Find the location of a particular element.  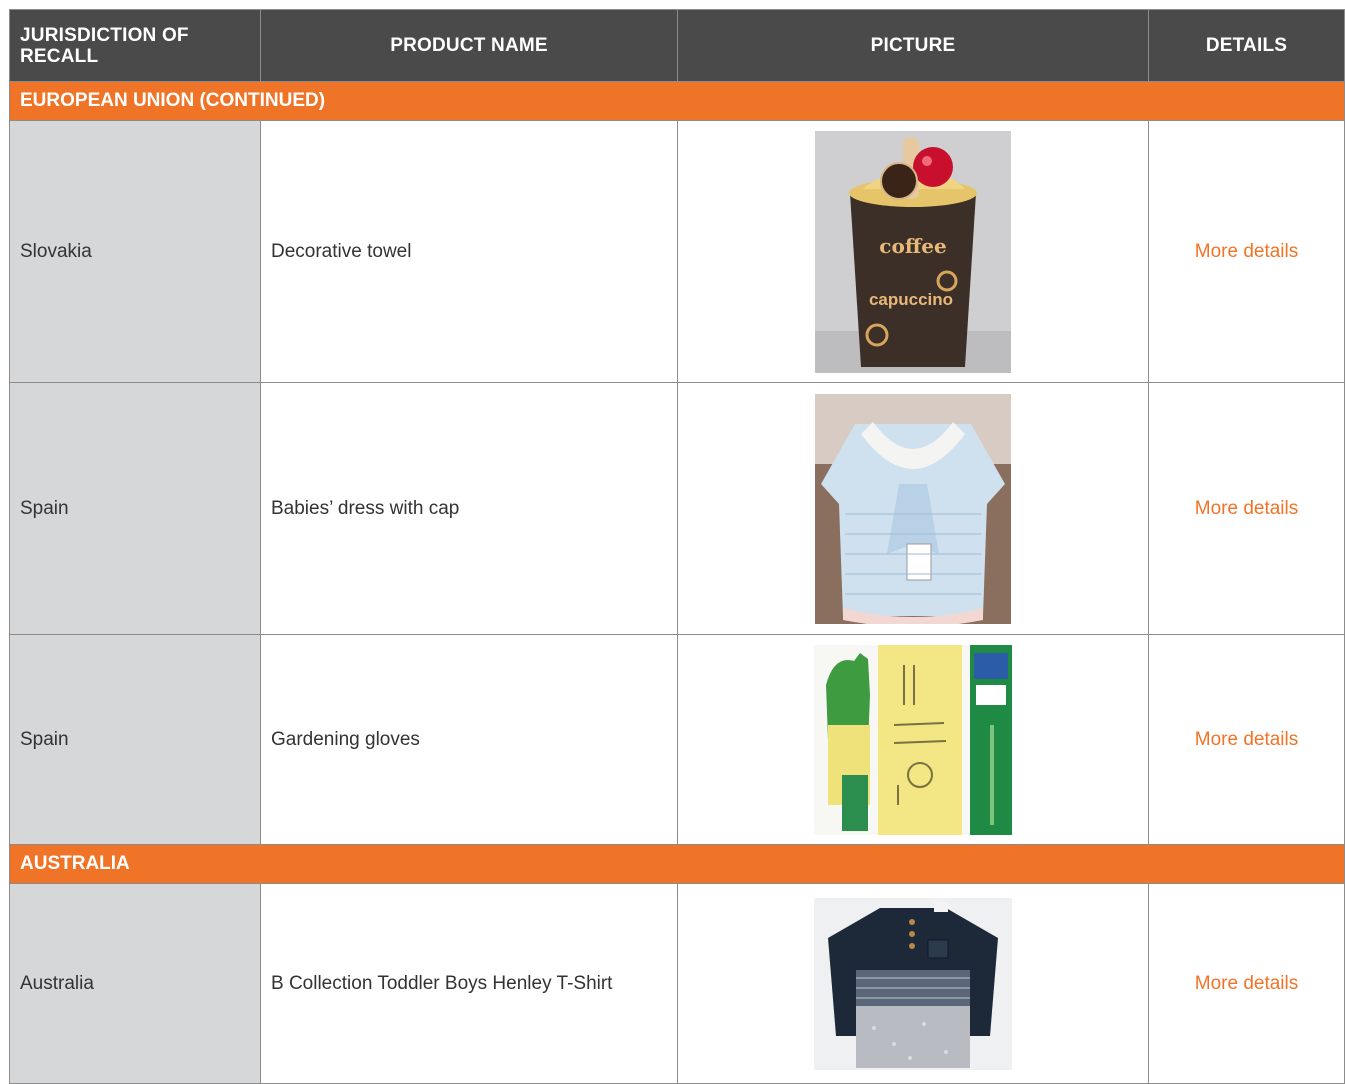

header-picture: PICTURE is located at coordinates (913, 45).